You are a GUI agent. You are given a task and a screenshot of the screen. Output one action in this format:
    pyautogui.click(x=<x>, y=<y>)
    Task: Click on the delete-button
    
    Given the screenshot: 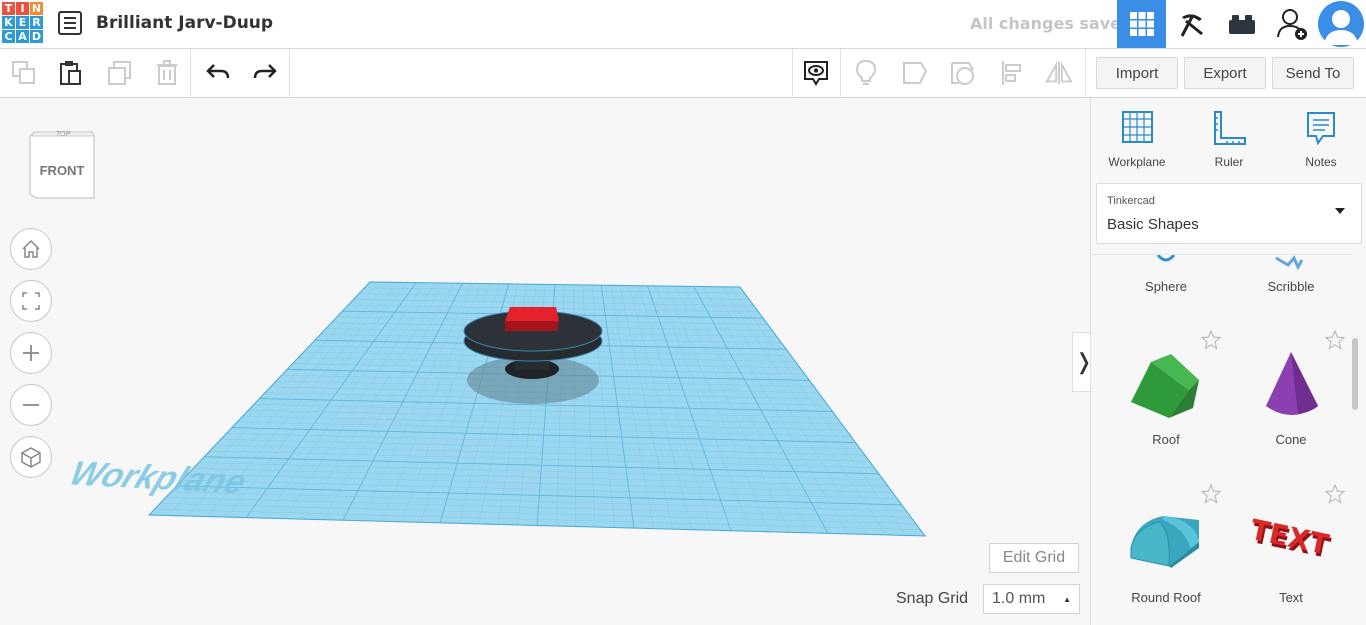 What is the action you would take?
    pyautogui.click(x=167, y=73)
    